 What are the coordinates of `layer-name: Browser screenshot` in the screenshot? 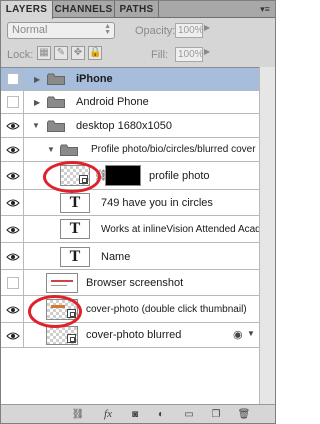 It's located at (135, 283).